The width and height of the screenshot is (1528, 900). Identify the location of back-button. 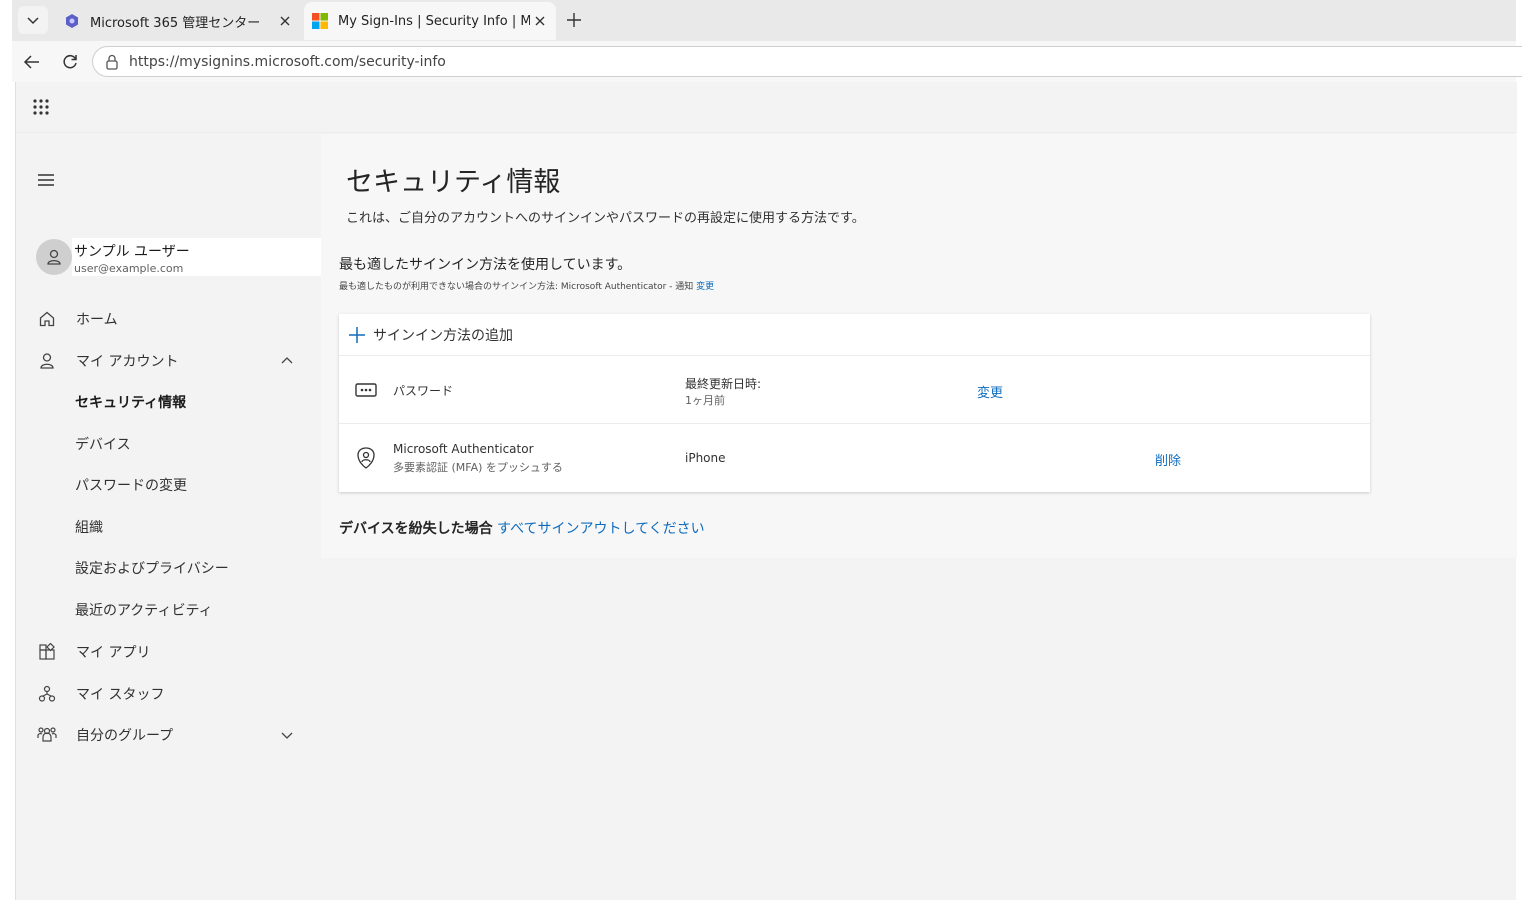
(32, 62).